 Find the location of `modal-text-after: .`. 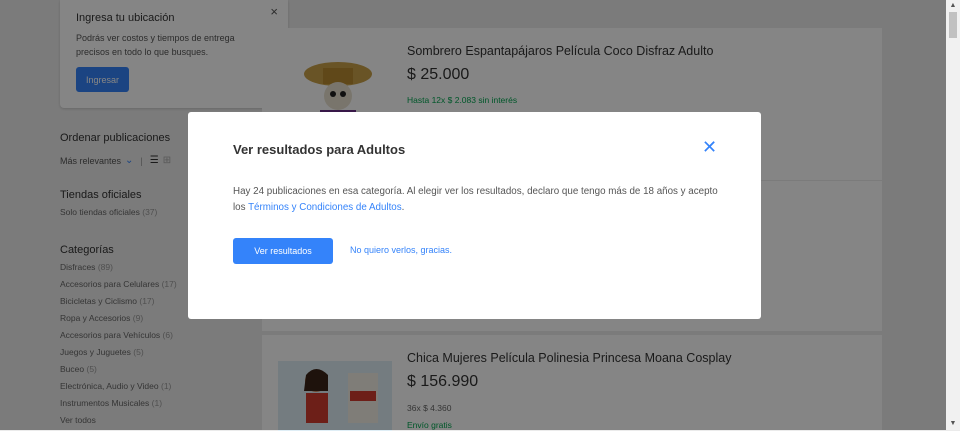

modal-text-after: . is located at coordinates (403, 207).